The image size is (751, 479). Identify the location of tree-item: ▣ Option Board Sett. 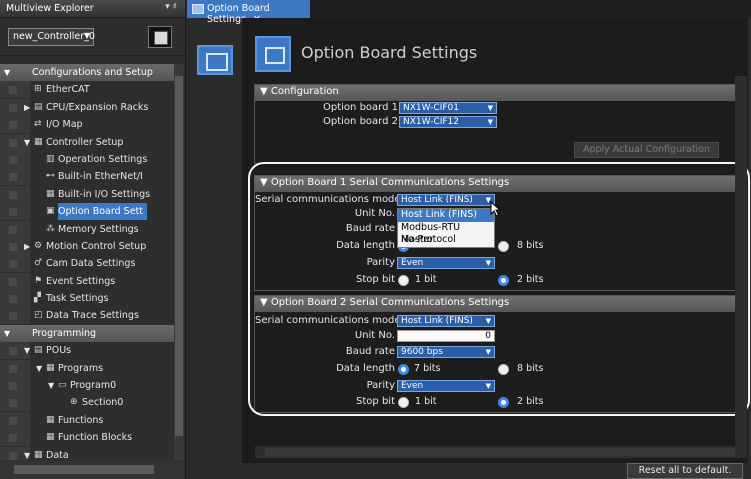
(87, 212).